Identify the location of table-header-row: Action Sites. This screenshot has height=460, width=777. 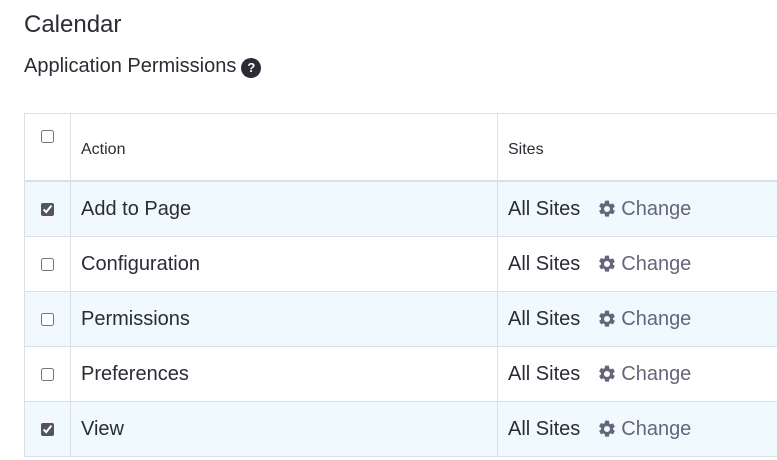
(400, 147).